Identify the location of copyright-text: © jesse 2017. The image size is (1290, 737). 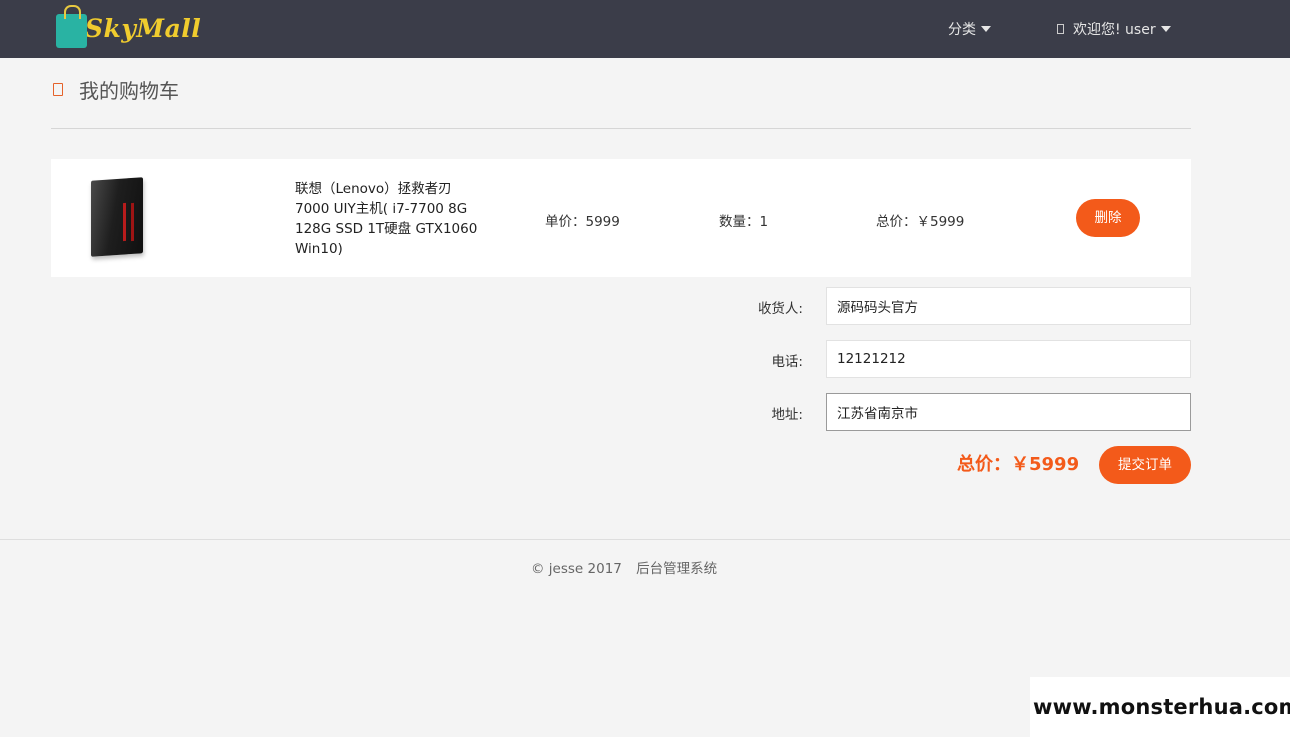
(576, 569).